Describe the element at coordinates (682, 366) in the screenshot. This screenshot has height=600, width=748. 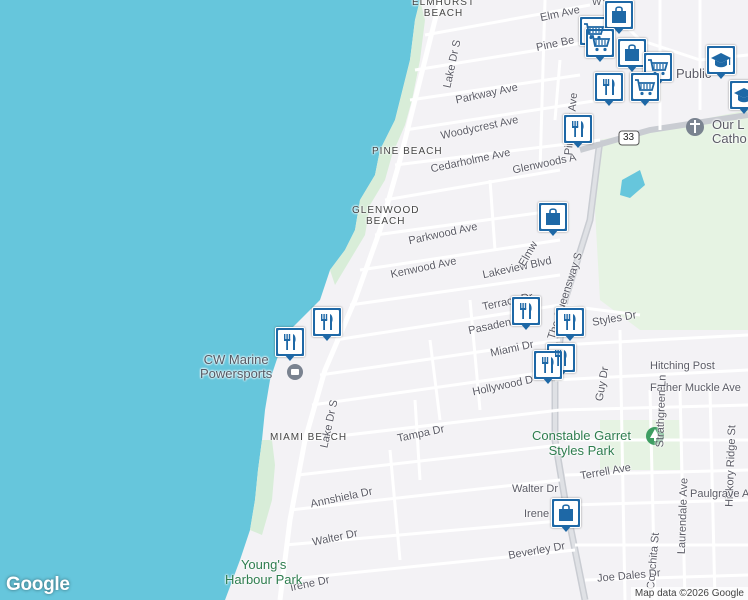
I see `hitching-post-label: Hitching Post` at that location.